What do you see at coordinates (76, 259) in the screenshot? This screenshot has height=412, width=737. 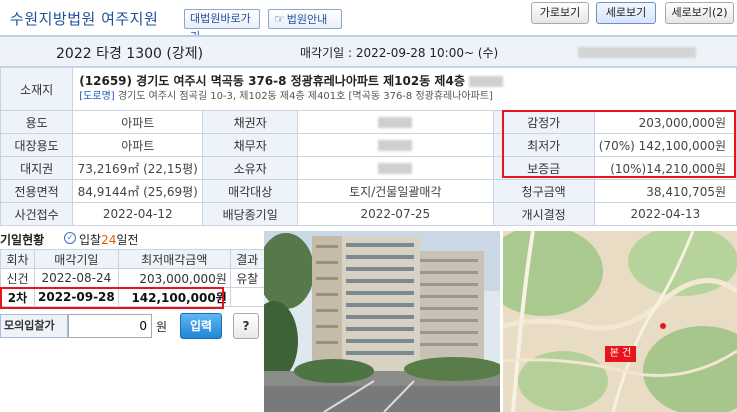 I see `col-header-date: 매각기일` at bounding box center [76, 259].